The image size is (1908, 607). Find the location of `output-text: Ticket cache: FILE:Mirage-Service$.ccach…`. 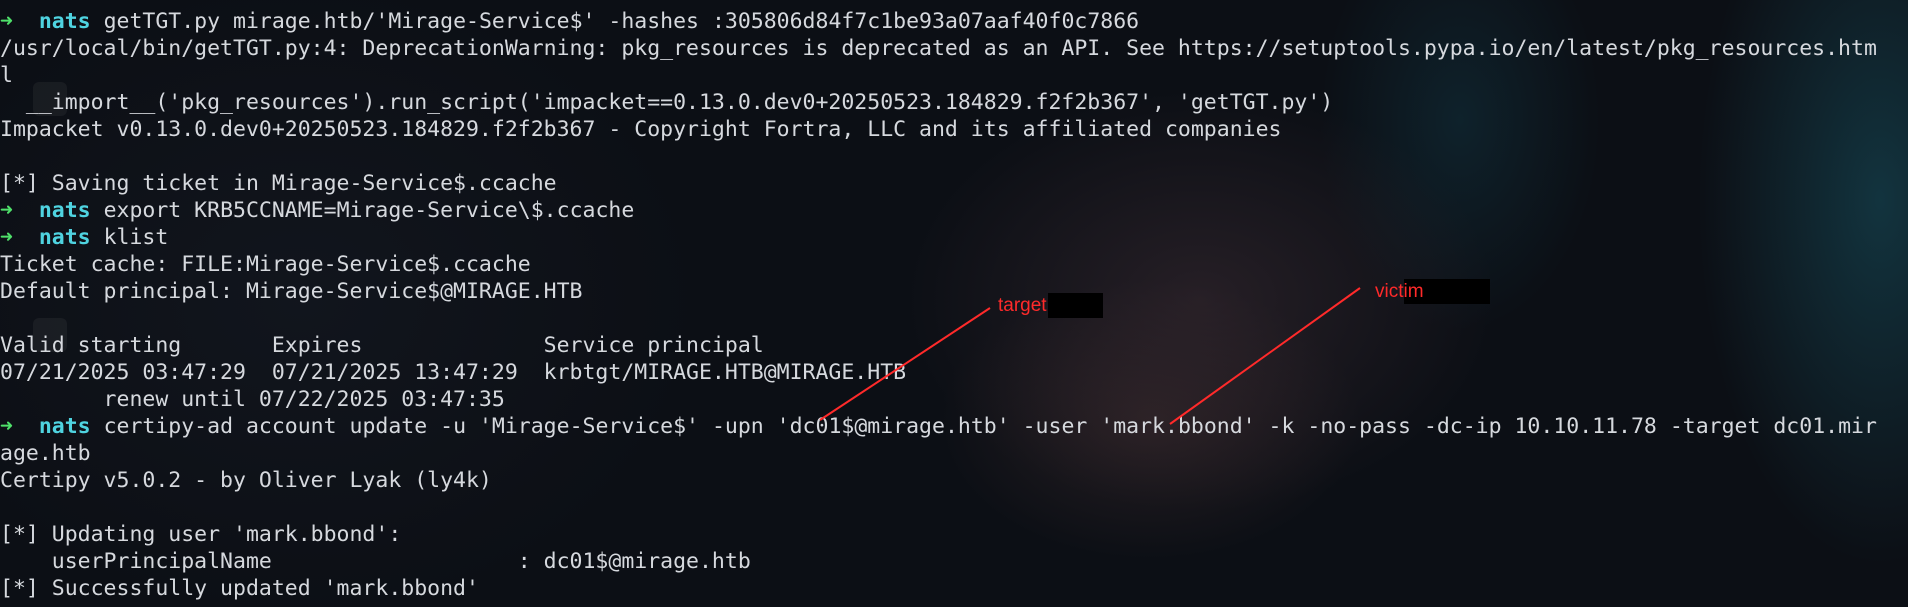

output-text: Ticket cache: FILE:Mirage-Service$.ccach… is located at coordinates (265, 264).